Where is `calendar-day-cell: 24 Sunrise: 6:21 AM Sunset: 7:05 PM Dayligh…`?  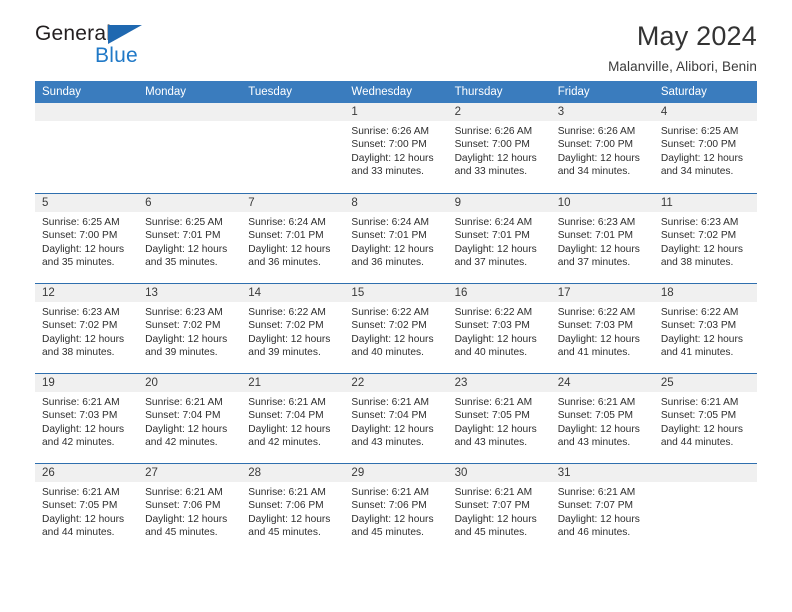 calendar-day-cell: 24 Sunrise: 6:21 AM Sunset: 7:05 PM Dayligh… is located at coordinates (602, 418).